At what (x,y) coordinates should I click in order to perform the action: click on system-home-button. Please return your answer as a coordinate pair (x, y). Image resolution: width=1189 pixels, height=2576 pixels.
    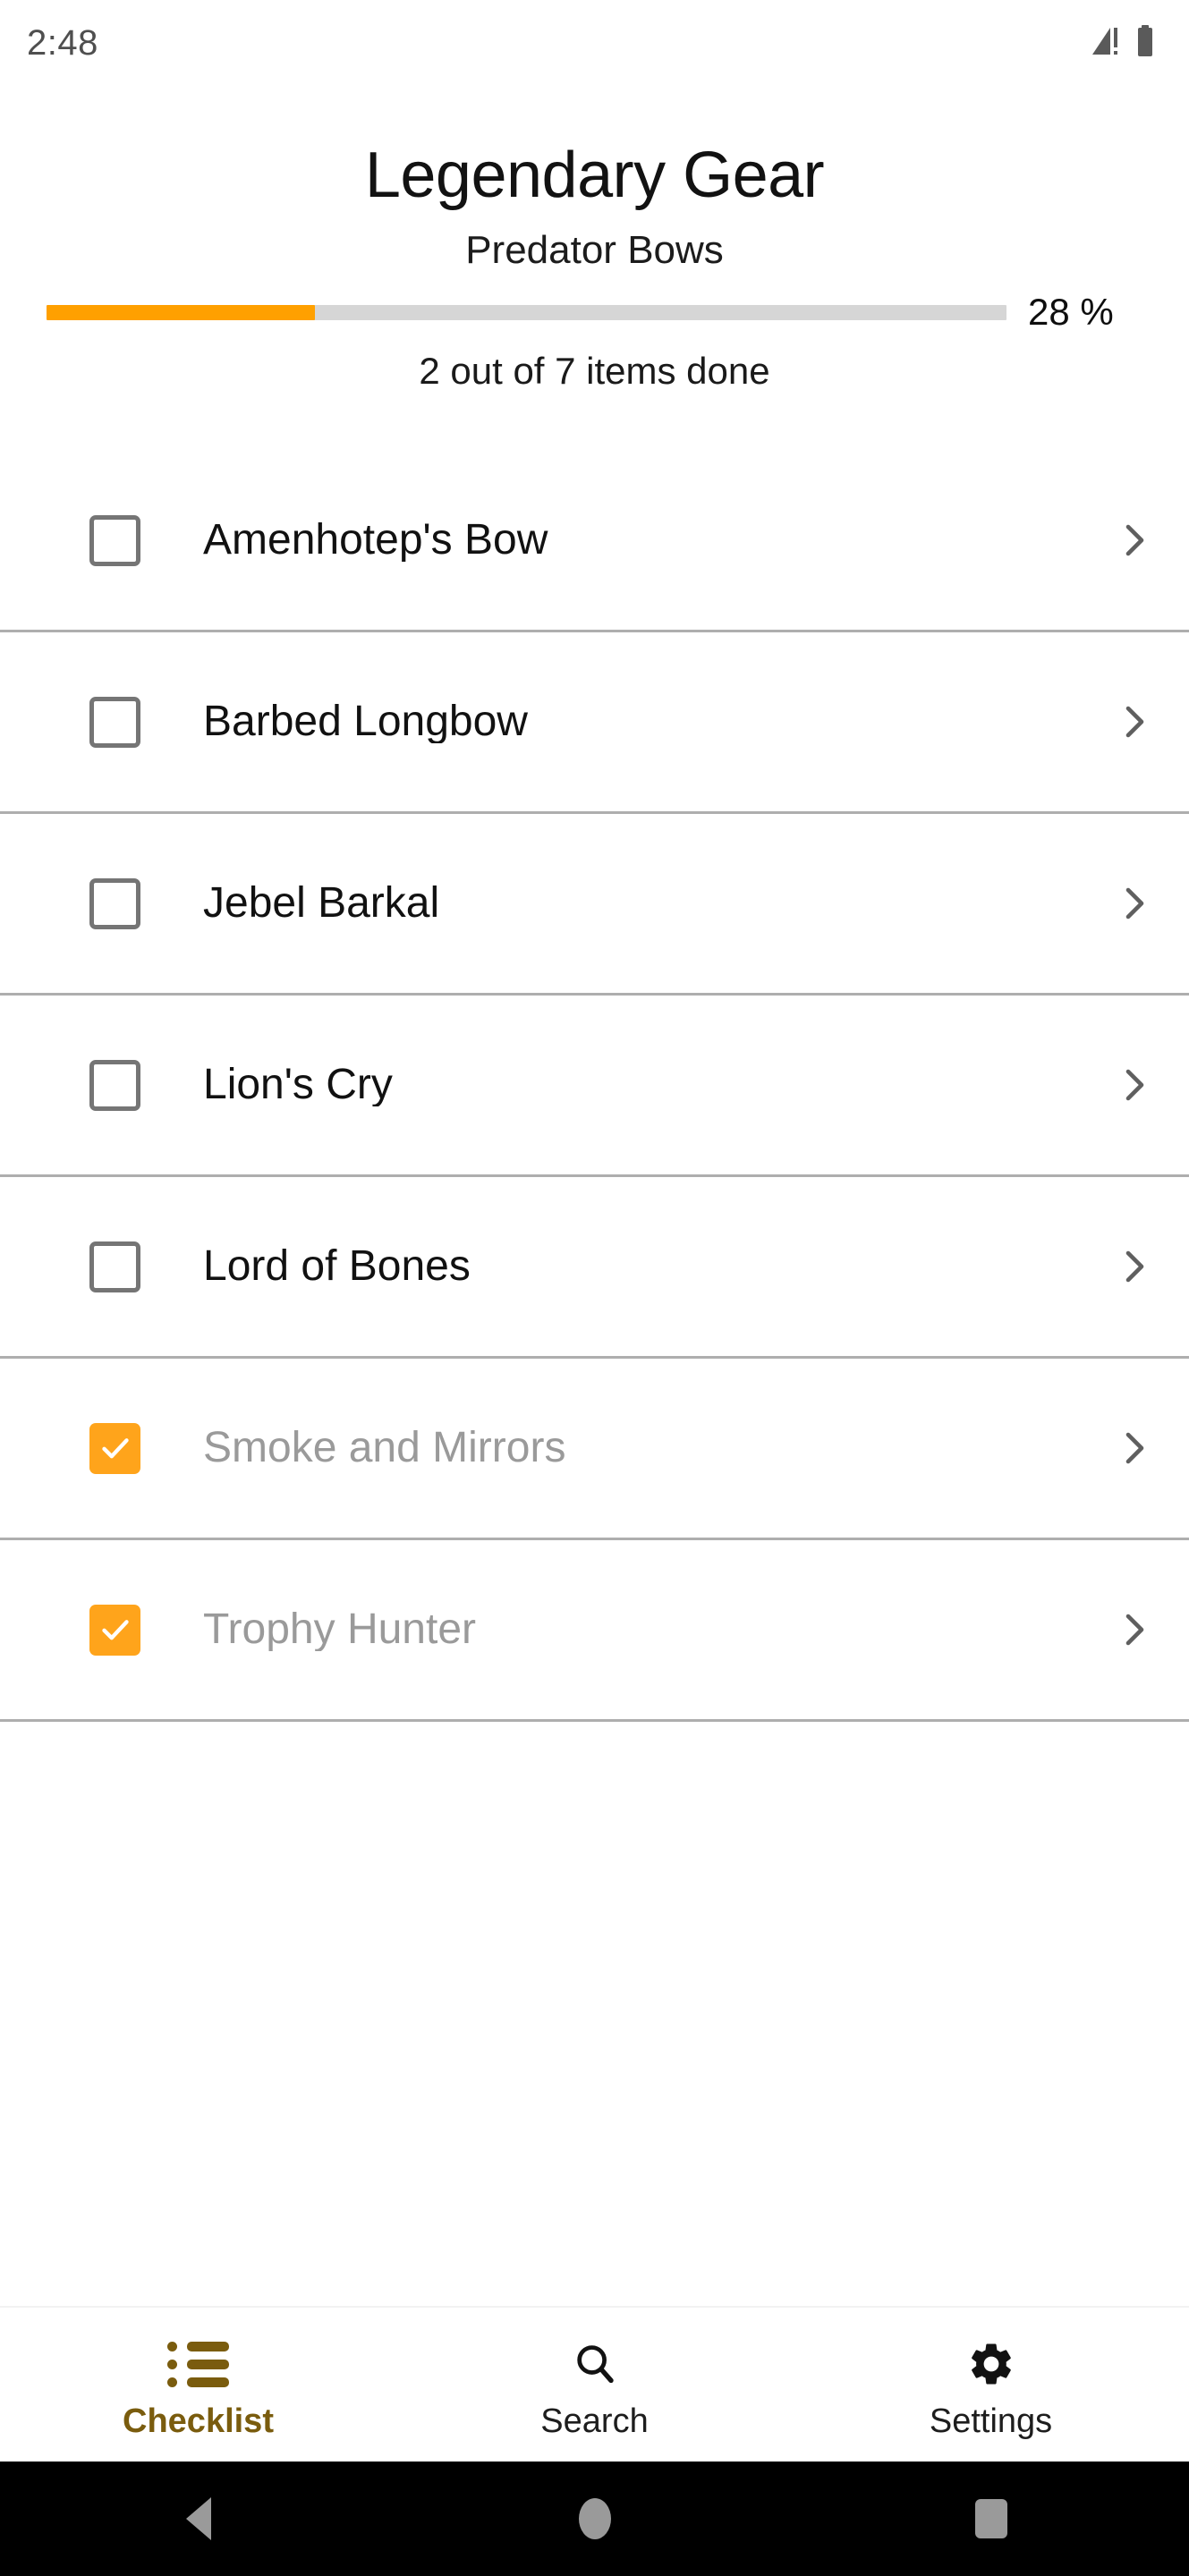
    Looking at the image, I should click on (594, 2518).